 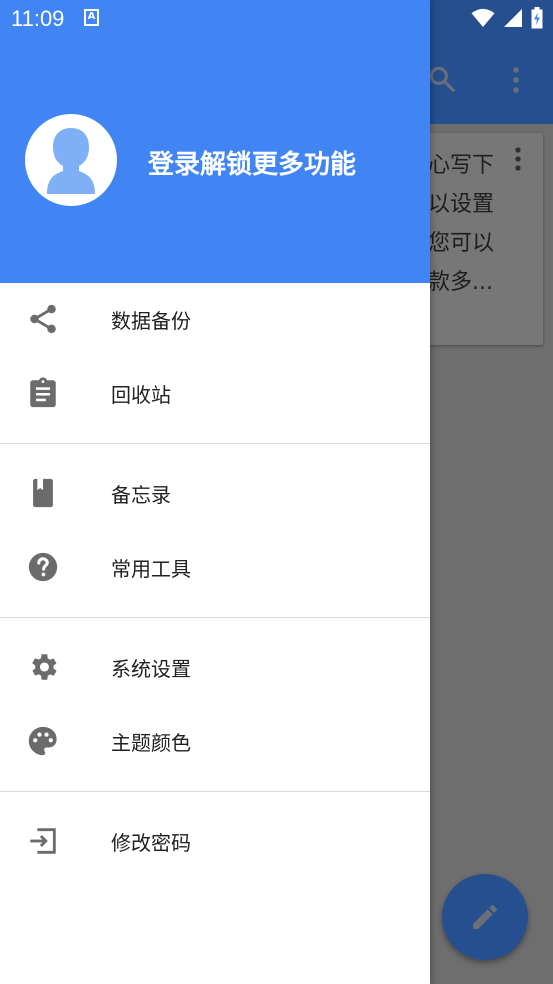 What do you see at coordinates (151, 569) in the screenshot?
I see `menu-label: 常用工具` at bounding box center [151, 569].